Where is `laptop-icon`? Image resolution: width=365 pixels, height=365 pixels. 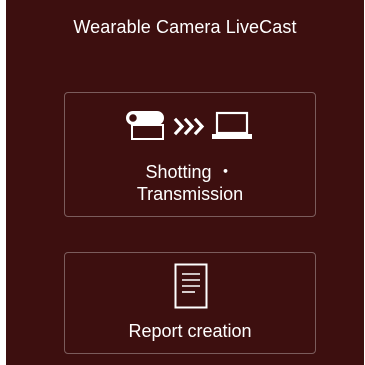 laptop-icon is located at coordinates (232, 125).